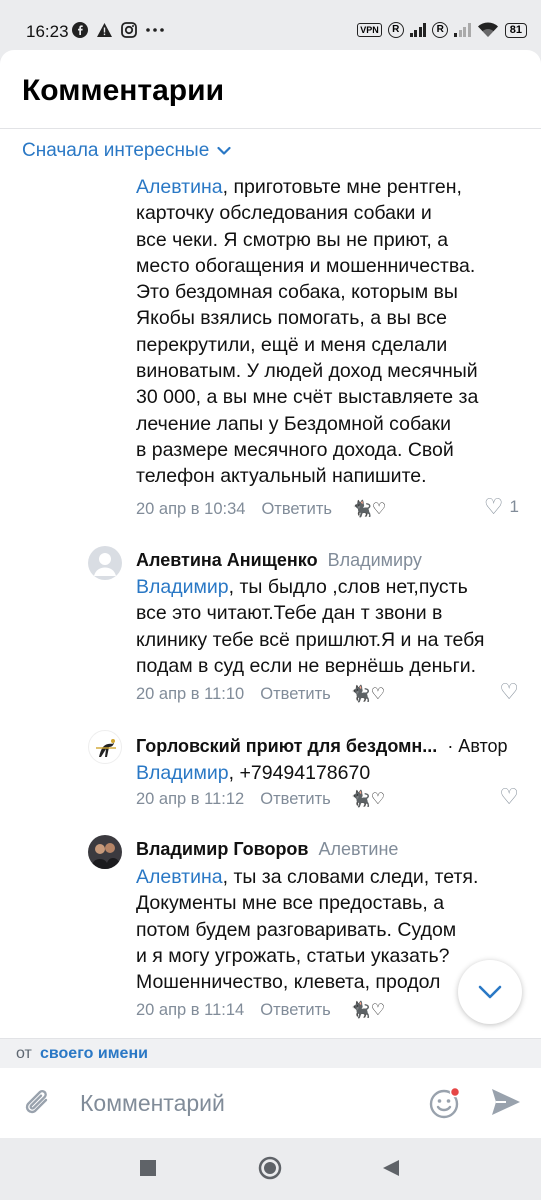 The width and height of the screenshot is (541, 1200). Describe the element at coordinates (322, 746) in the screenshot. I see `comment-author: Горловский приют для бездомн... · Автор` at that location.